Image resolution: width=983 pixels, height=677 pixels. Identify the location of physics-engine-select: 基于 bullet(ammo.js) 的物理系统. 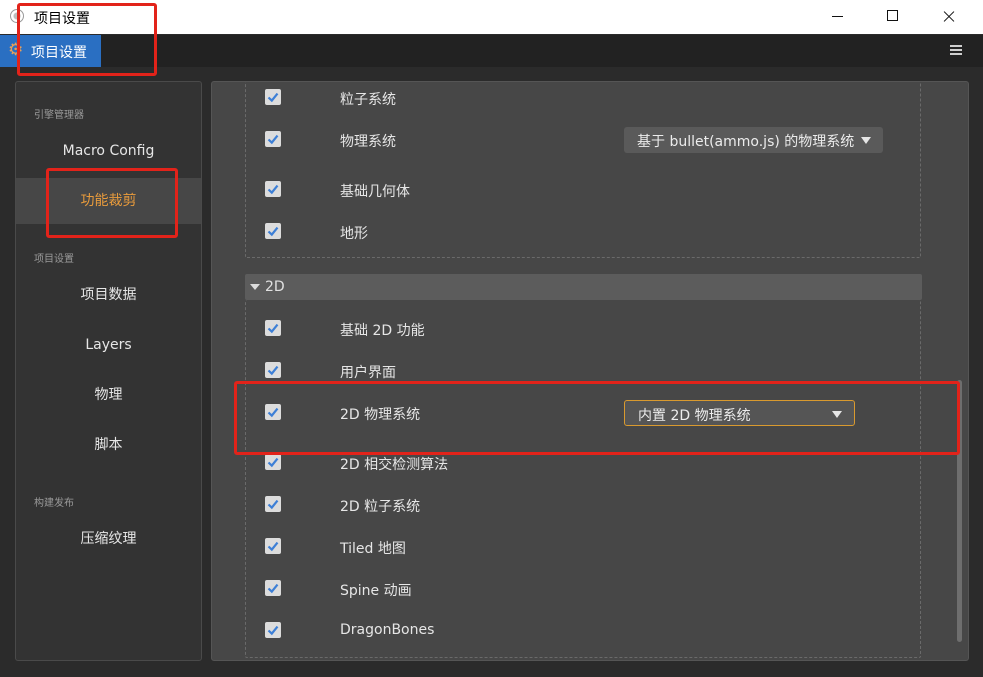
(753, 140).